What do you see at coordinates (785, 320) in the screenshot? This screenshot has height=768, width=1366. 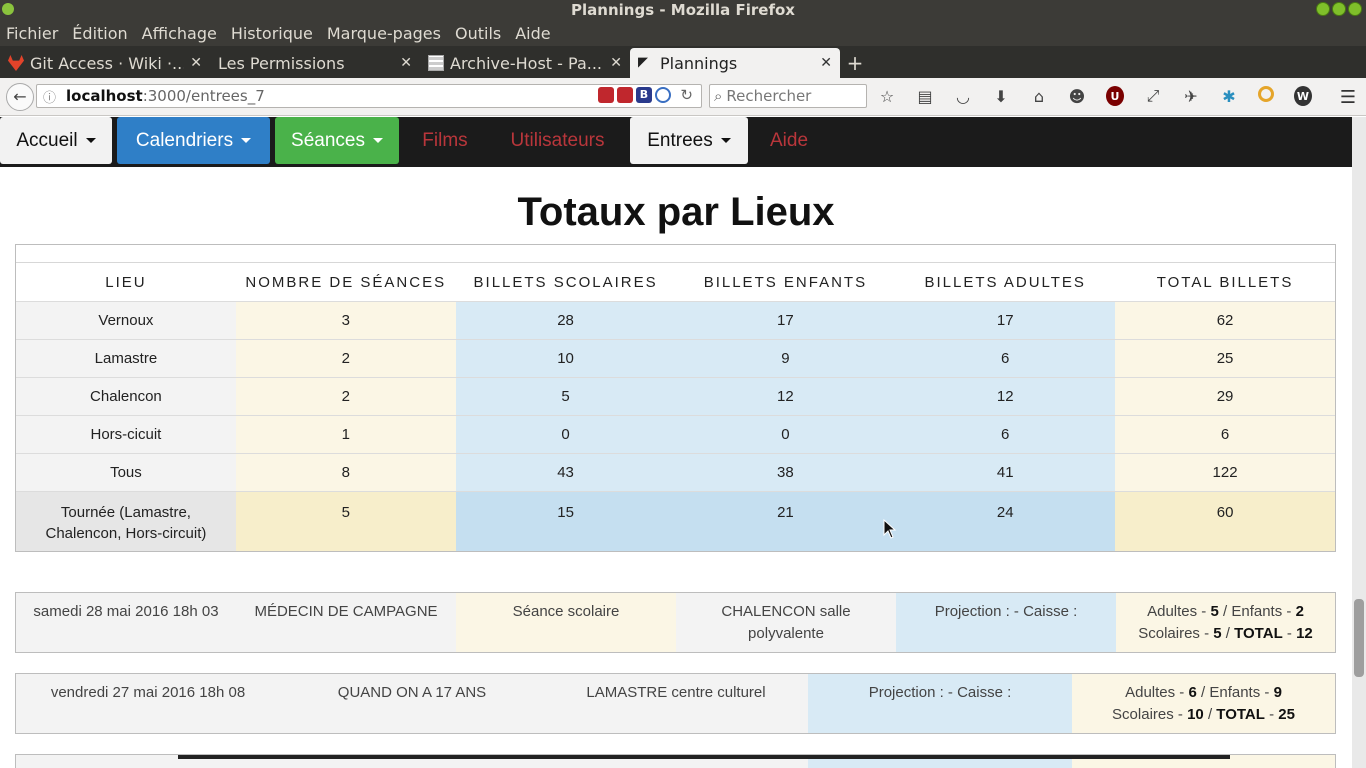 I see `cell-billets-enfants: 17` at bounding box center [785, 320].